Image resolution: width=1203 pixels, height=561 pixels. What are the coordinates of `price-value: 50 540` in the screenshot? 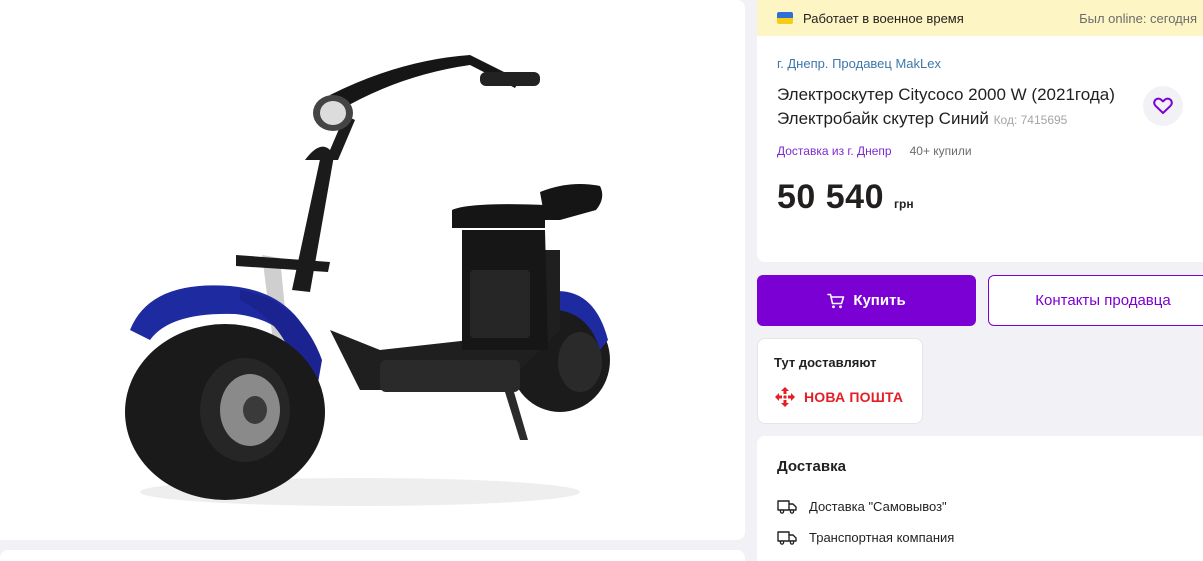 It's located at (830, 197).